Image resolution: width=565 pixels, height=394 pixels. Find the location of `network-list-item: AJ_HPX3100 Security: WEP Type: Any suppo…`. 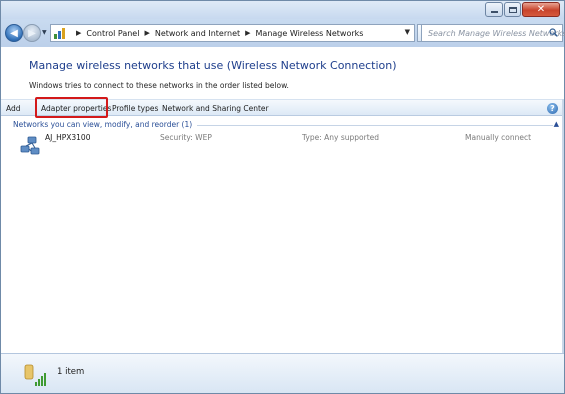

network-list-item: AJ_HPX3100 Security: WEP Type: Any suppo… is located at coordinates (285, 145).